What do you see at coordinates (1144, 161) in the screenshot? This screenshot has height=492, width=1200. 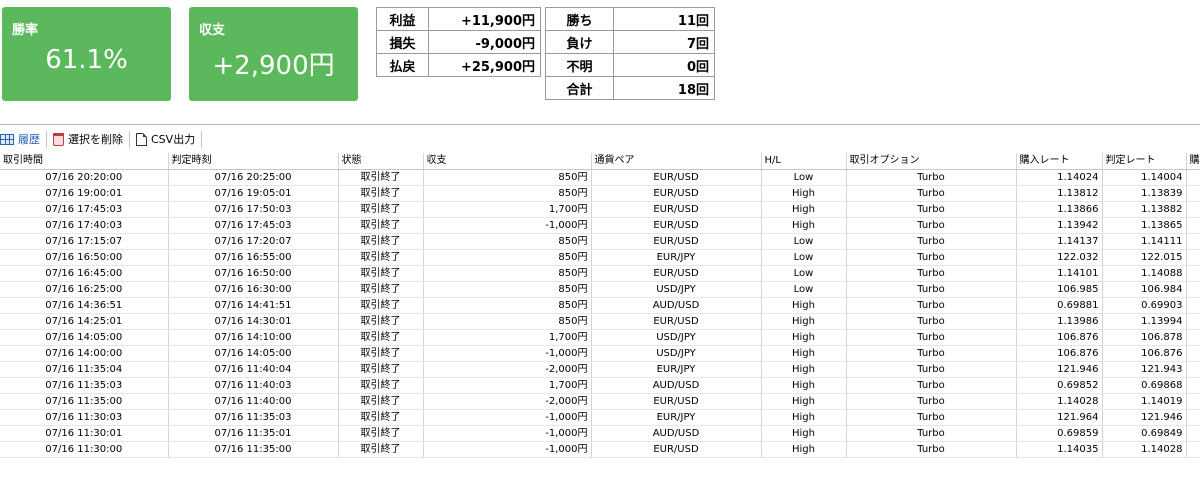 I see `column-header-judge-rate: 判定レート` at bounding box center [1144, 161].